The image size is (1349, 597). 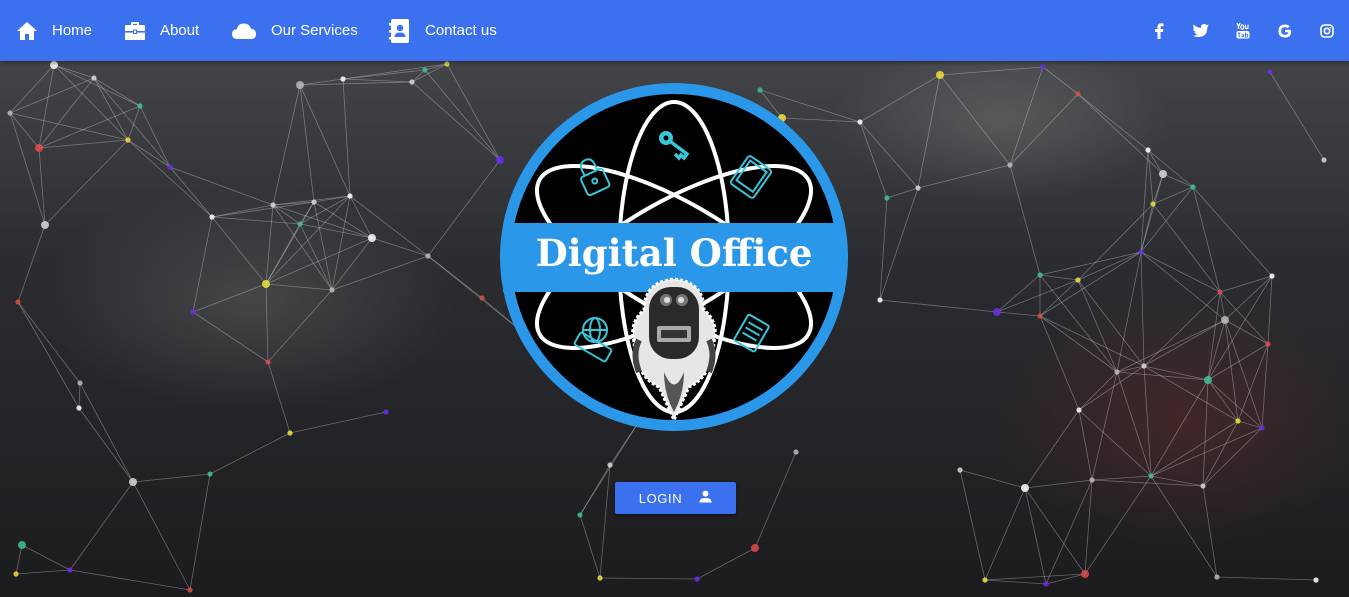 What do you see at coordinates (180, 30) in the screenshot?
I see `nav-about-label: About` at bounding box center [180, 30].